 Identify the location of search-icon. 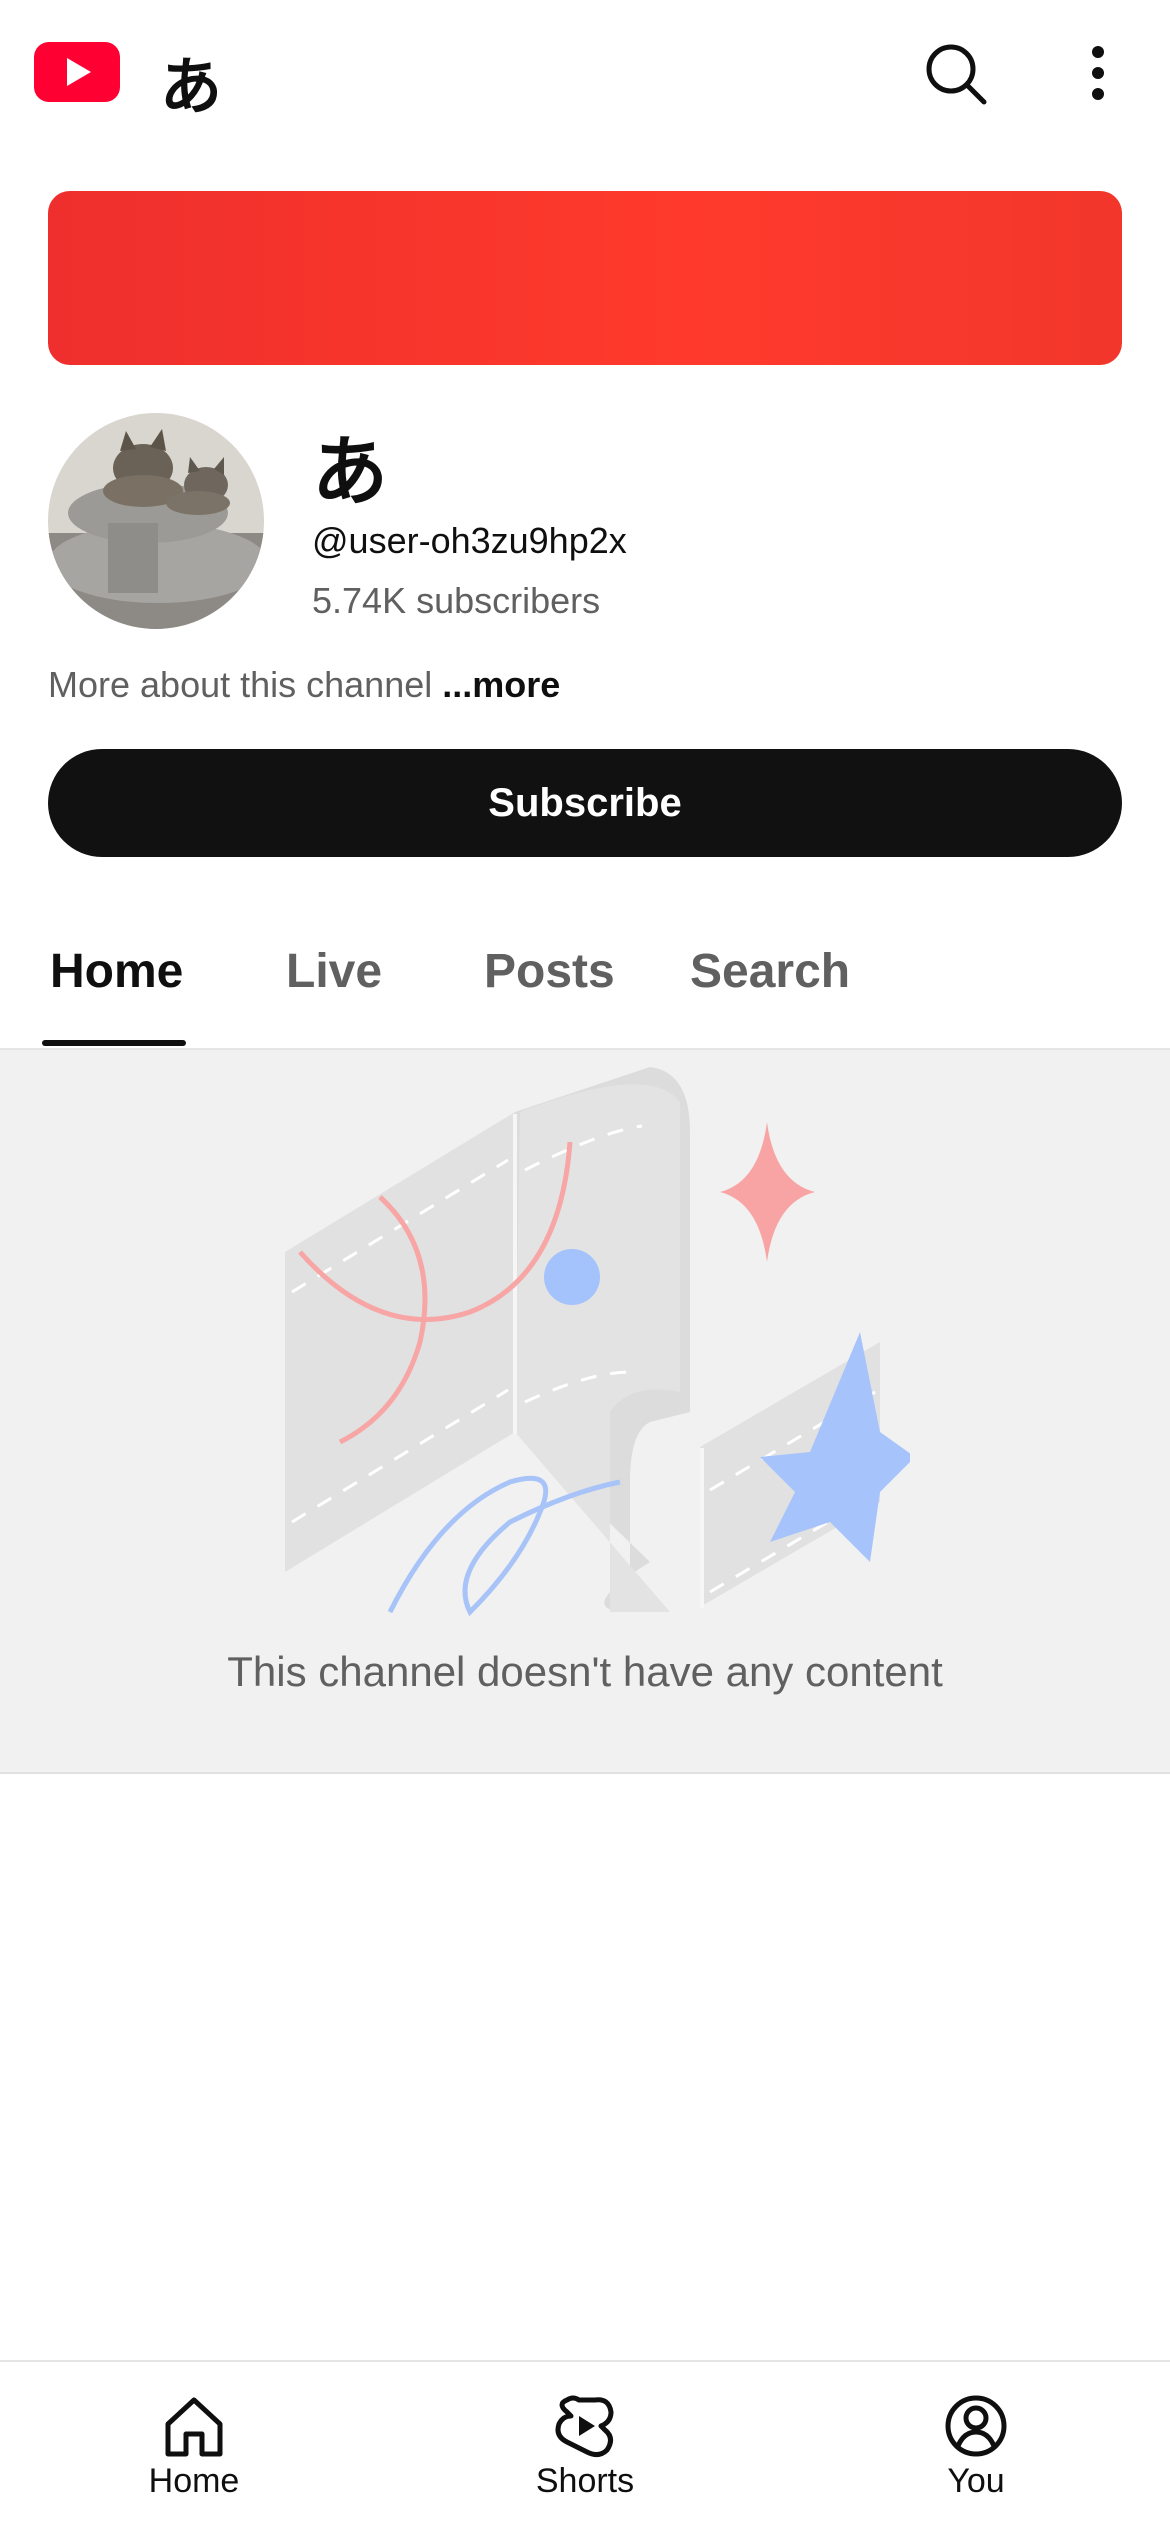
(955, 73).